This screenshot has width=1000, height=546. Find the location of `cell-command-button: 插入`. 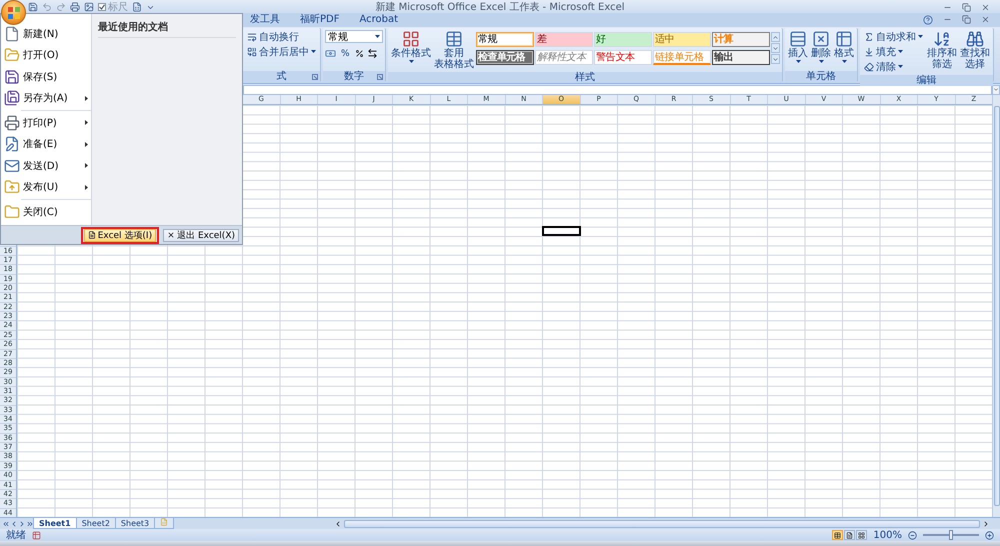

cell-command-button: 插入 is located at coordinates (798, 46).